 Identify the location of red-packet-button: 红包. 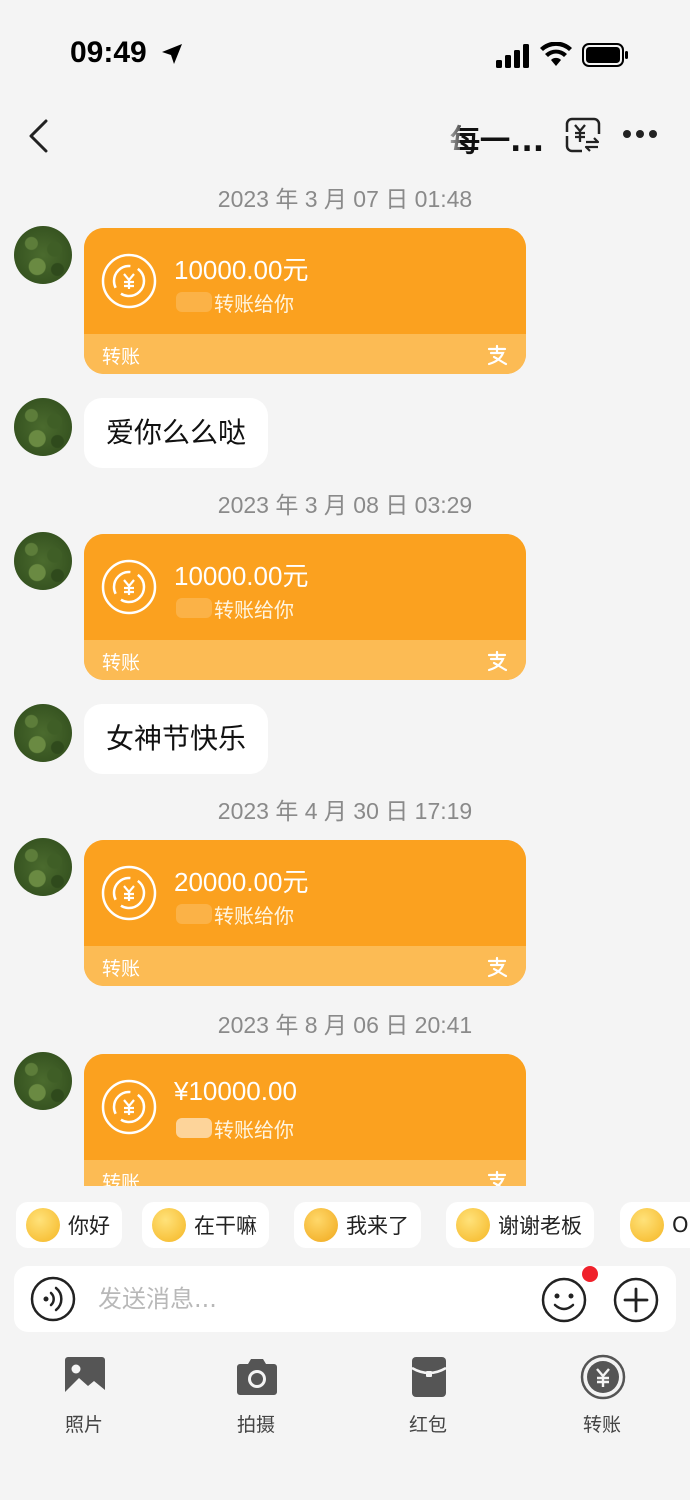
(428, 1394).